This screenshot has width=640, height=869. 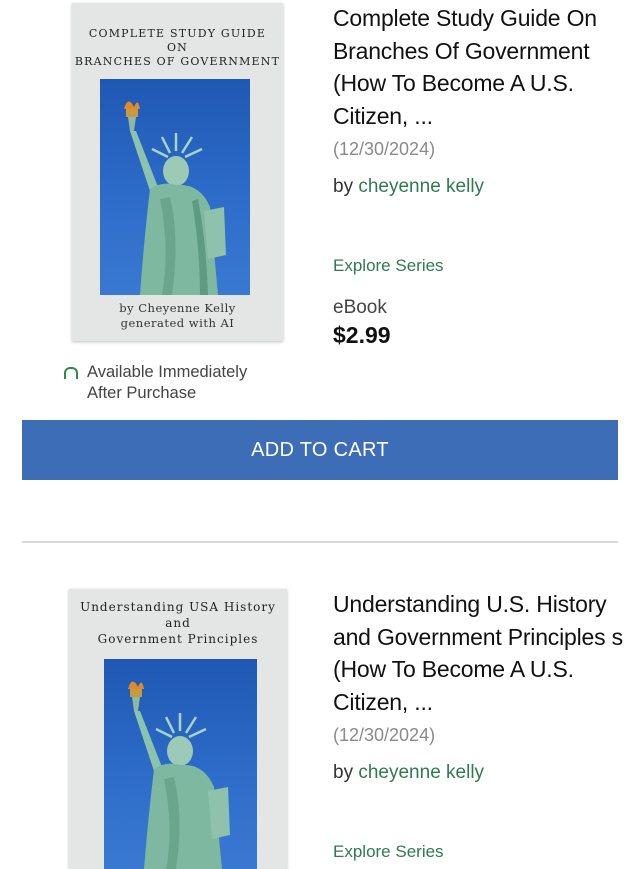 I want to click on cover-author: by Cheyenne Kelly generated with AI, so click(x=177, y=315).